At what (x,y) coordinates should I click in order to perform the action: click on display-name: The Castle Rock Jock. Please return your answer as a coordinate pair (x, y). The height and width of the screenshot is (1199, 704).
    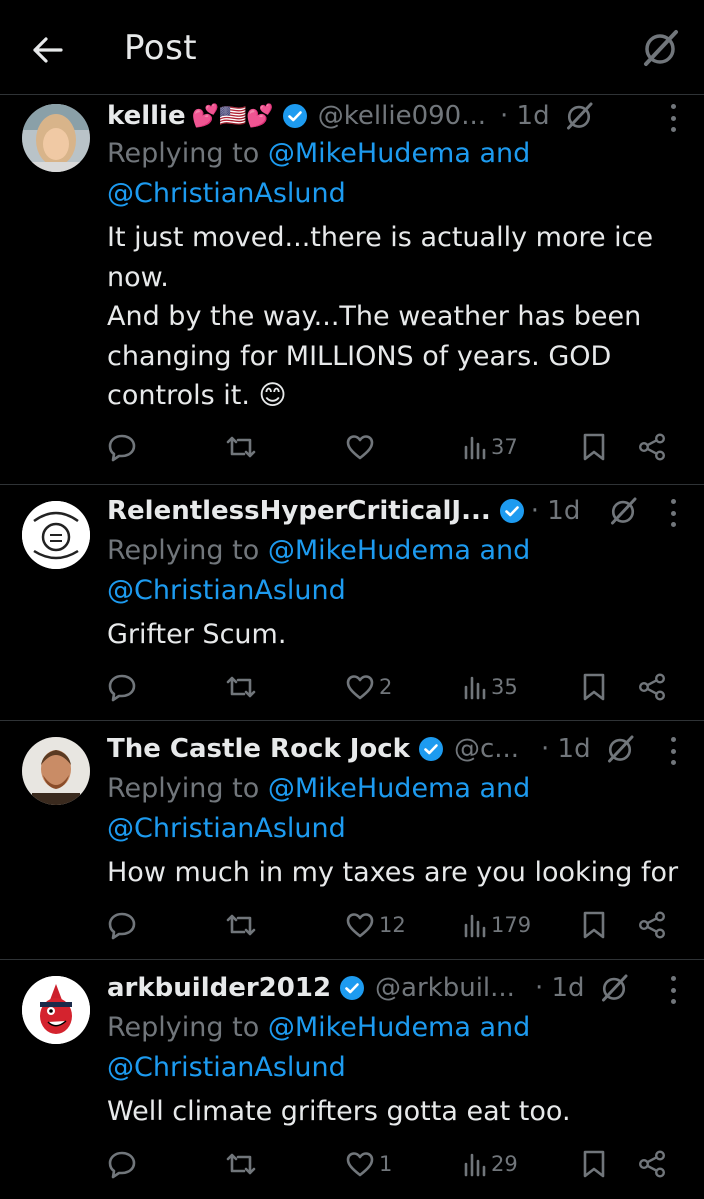
    Looking at the image, I should click on (258, 749).